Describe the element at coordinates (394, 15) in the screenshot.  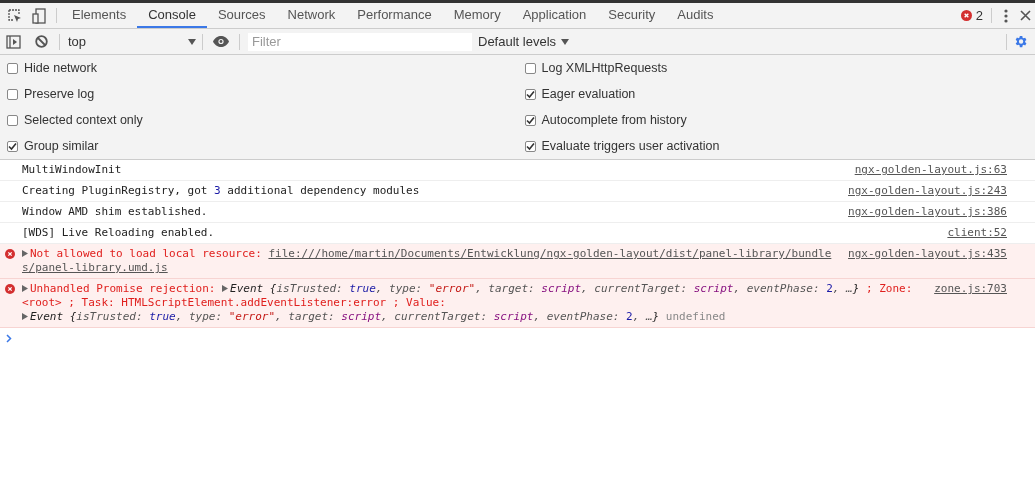
I see `panel-tab: Performance` at that location.